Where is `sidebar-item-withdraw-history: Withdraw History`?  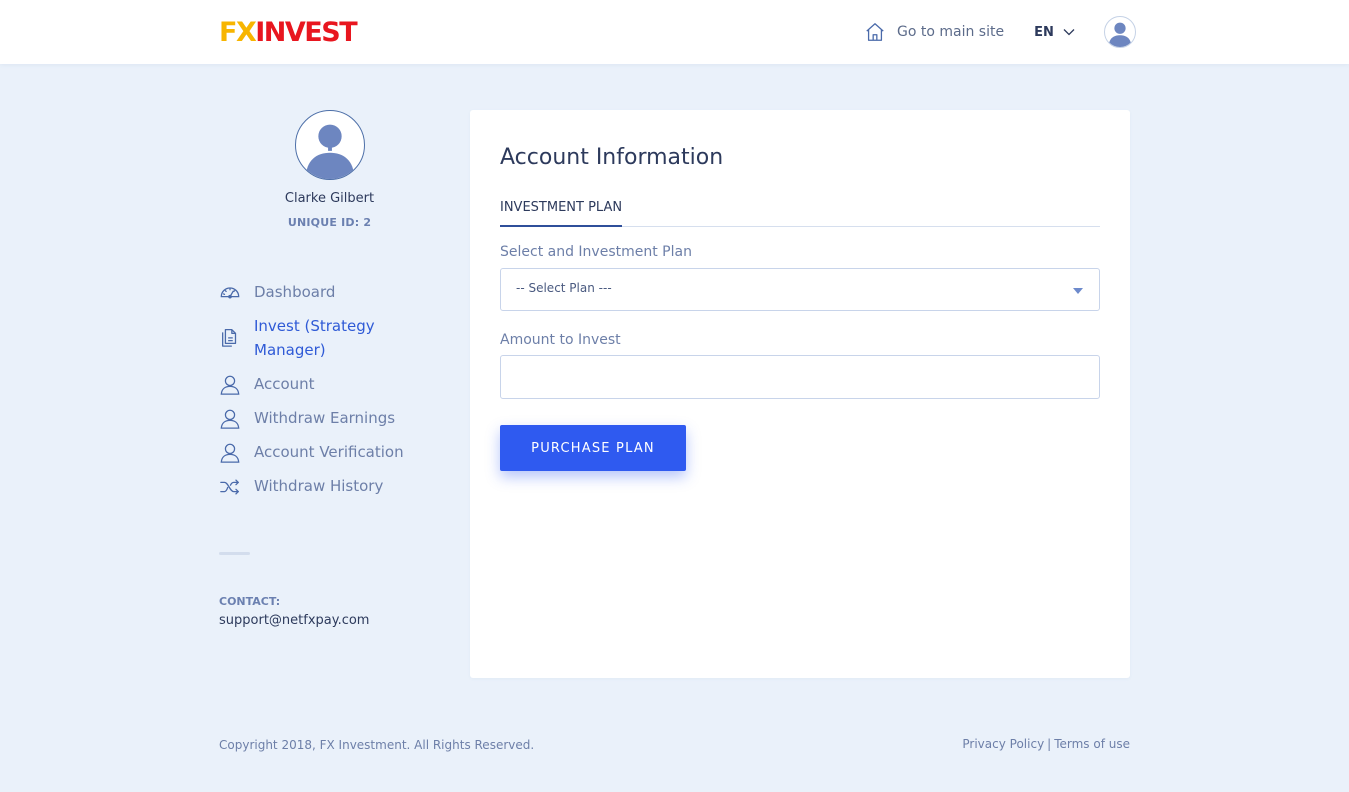
sidebar-item-withdraw-history: Withdraw History is located at coordinates (334, 486).